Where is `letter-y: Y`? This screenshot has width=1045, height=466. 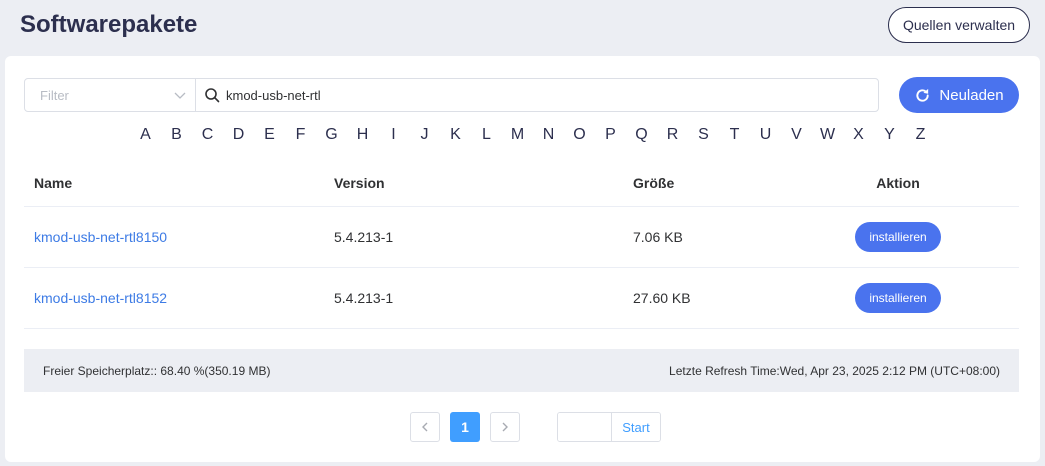 letter-y: Y is located at coordinates (889, 137).